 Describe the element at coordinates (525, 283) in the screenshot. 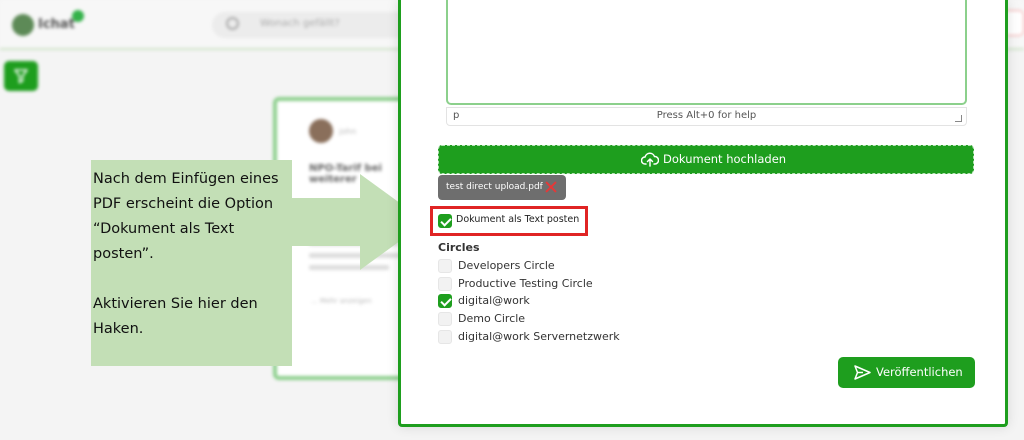

I see `circle-label: Productive Testing Circle` at that location.